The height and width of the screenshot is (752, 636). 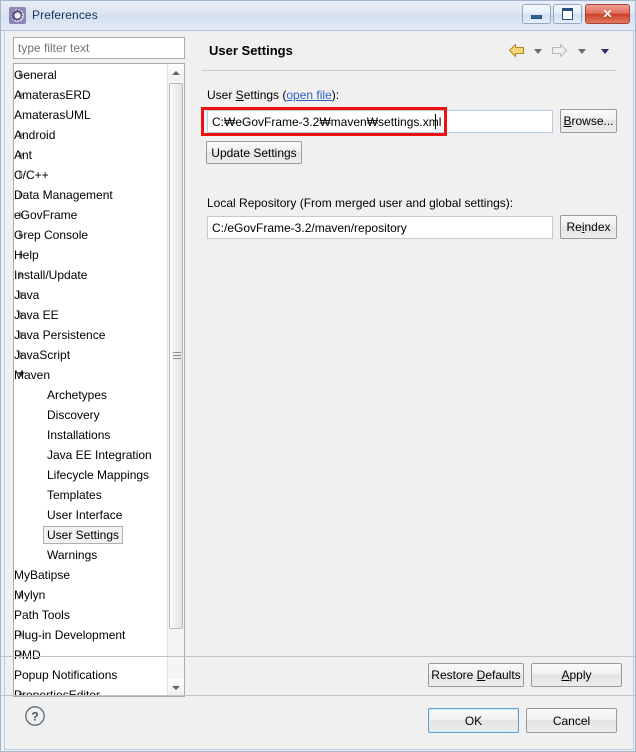 What do you see at coordinates (91, 135) in the screenshot?
I see `tree-item-android: Android` at bounding box center [91, 135].